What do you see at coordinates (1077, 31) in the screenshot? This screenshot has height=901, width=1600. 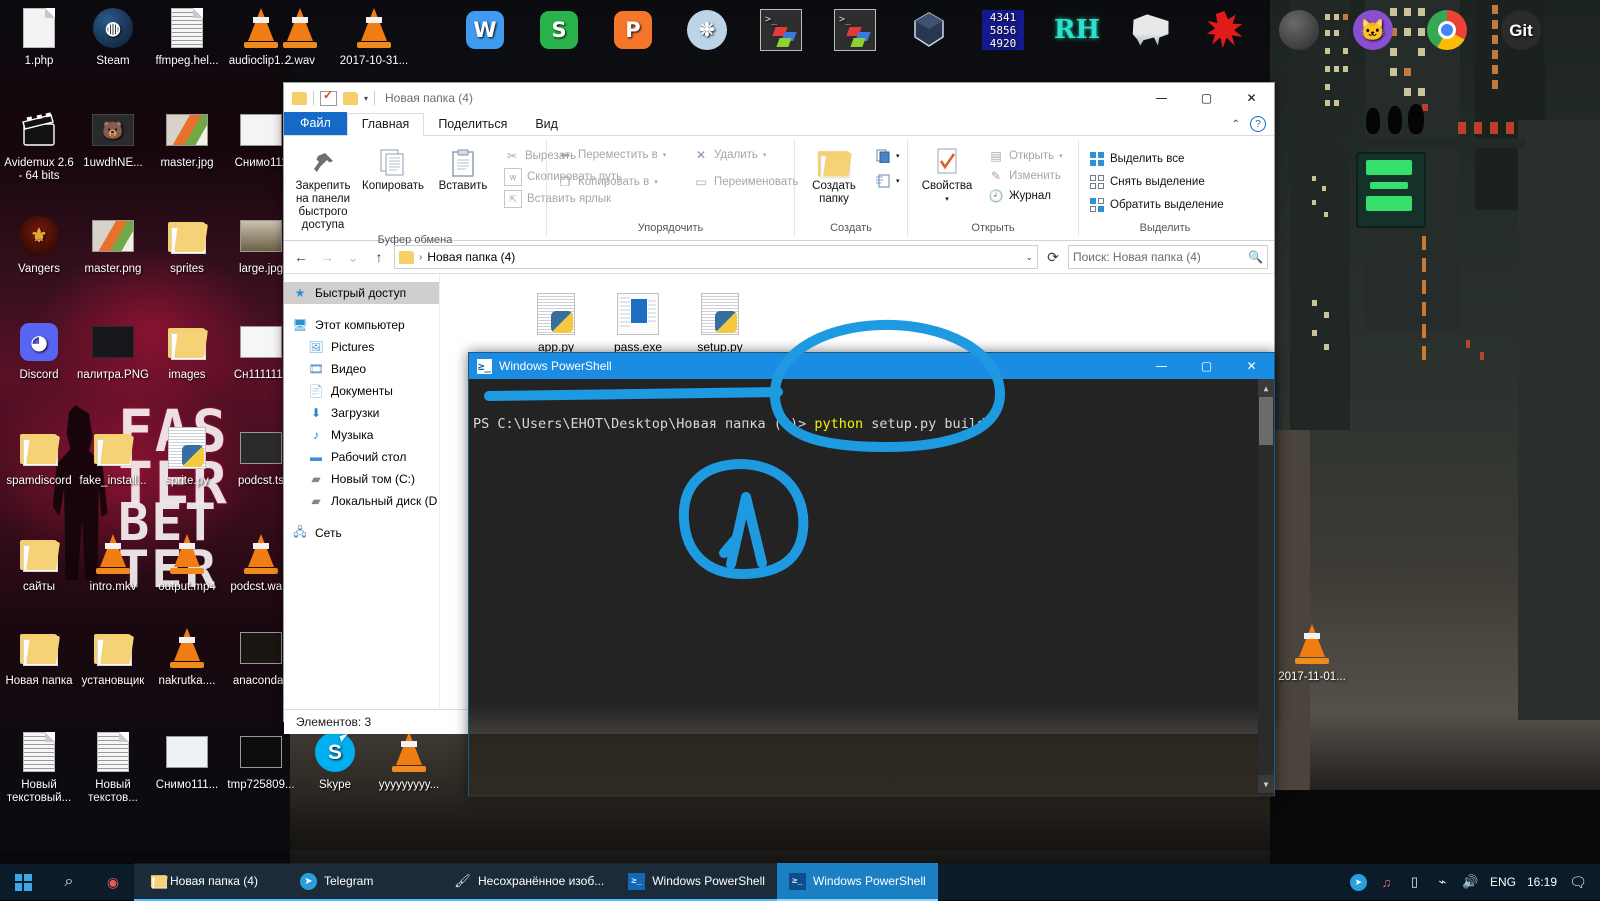 I see `desktop-icon-resource-hacker: RH` at bounding box center [1077, 31].